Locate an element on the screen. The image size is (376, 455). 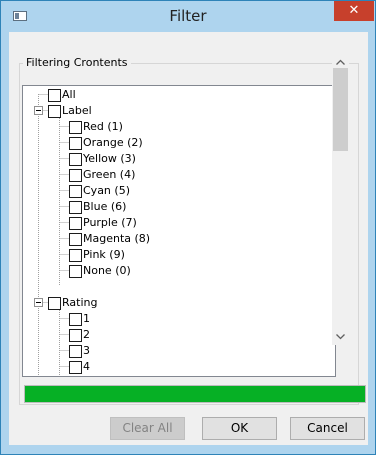
tree-item-rating-1: 1 is located at coordinates (79, 319).